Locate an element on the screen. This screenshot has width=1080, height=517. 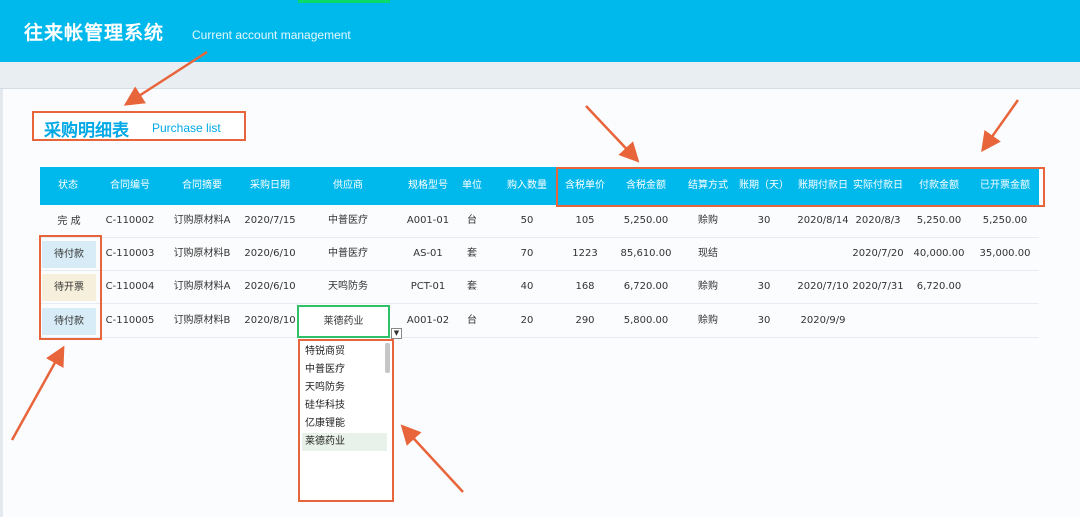
arrow-to-dropdown is located at coordinates (432, 458).